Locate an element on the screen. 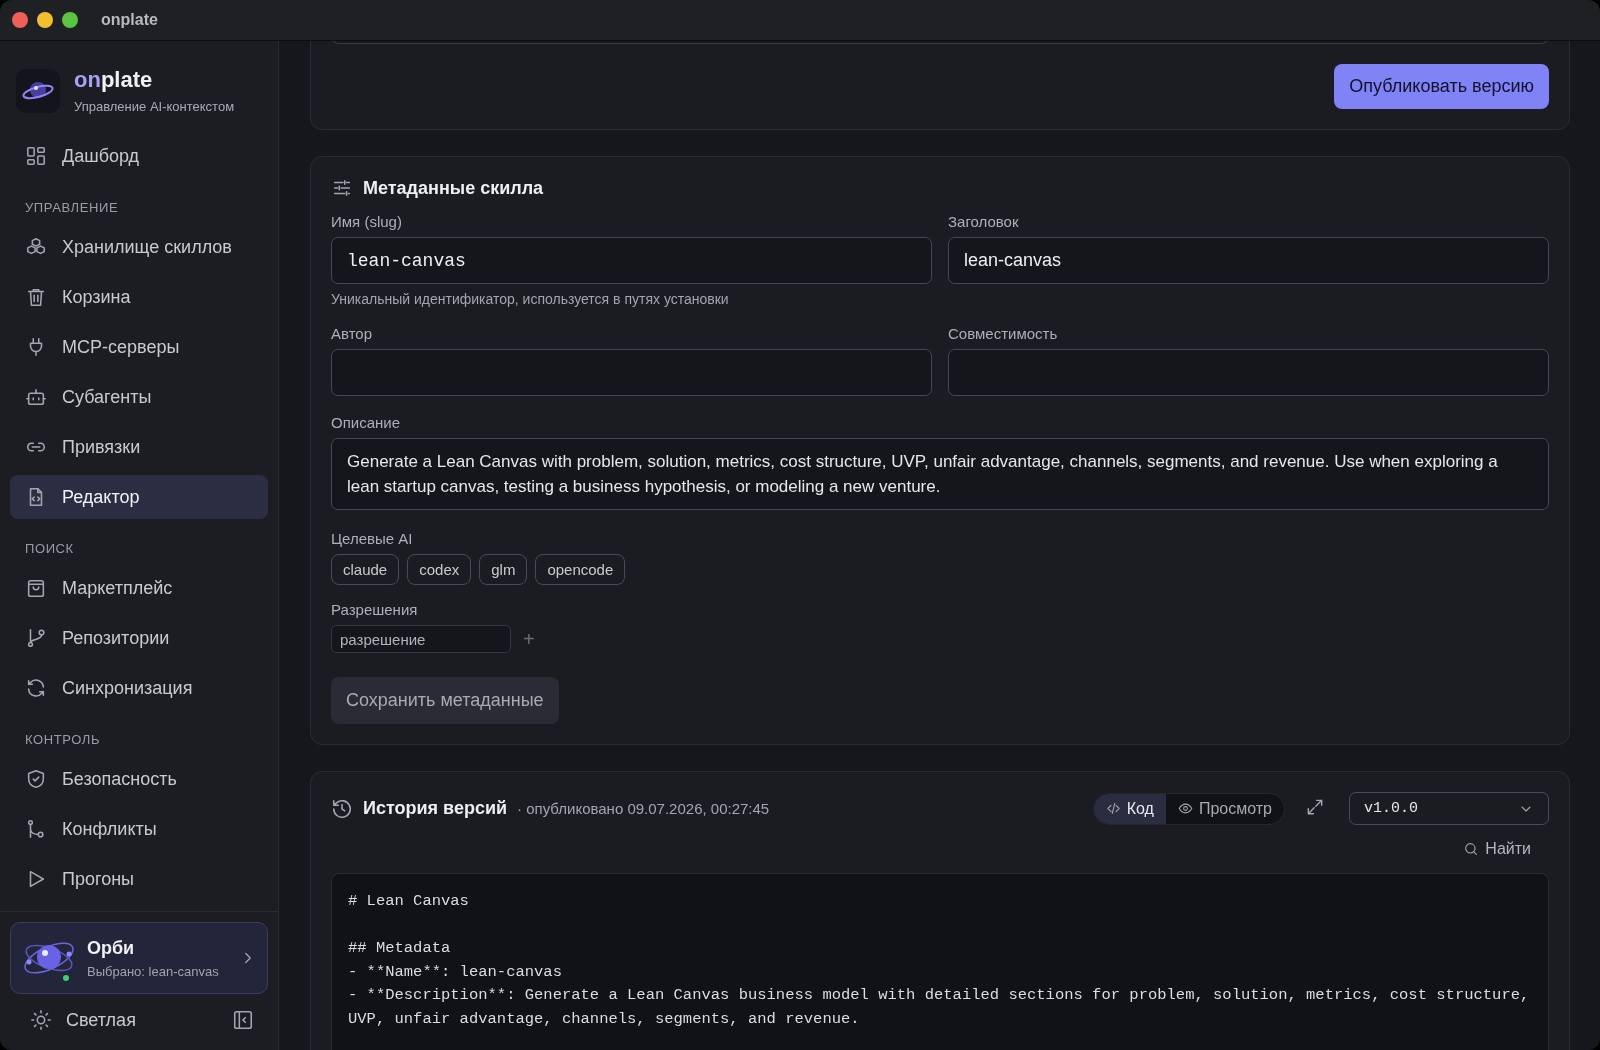 The width and height of the screenshot is (1600, 1050). window-title: onplate is located at coordinates (129, 20).